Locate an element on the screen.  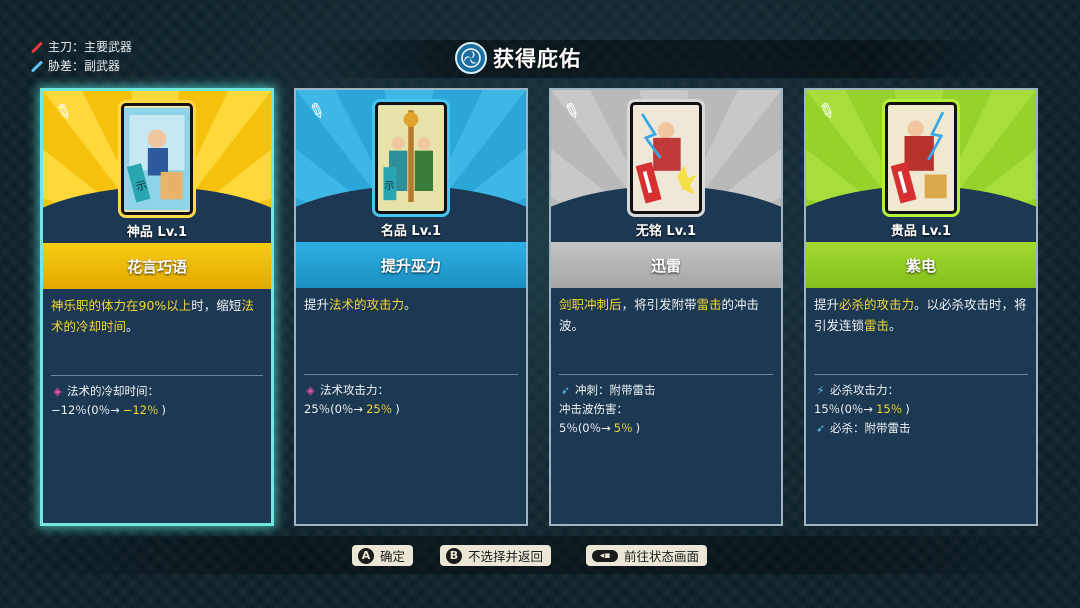
desc-part: 时，缩短 is located at coordinates (216, 305).